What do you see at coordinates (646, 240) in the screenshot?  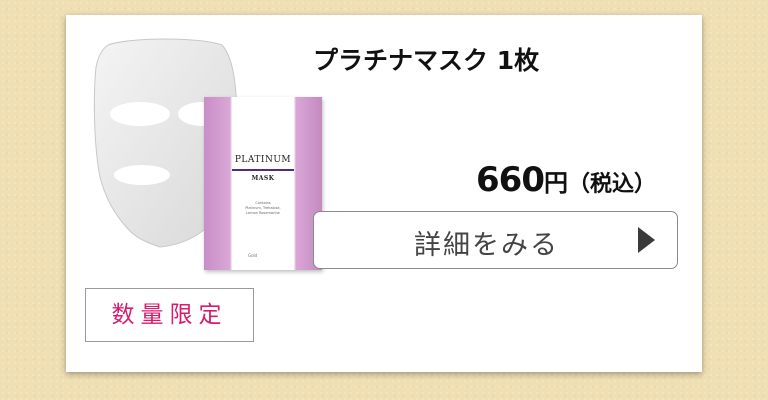 I see `play-triangle-icon` at bounding box center [646, 240].